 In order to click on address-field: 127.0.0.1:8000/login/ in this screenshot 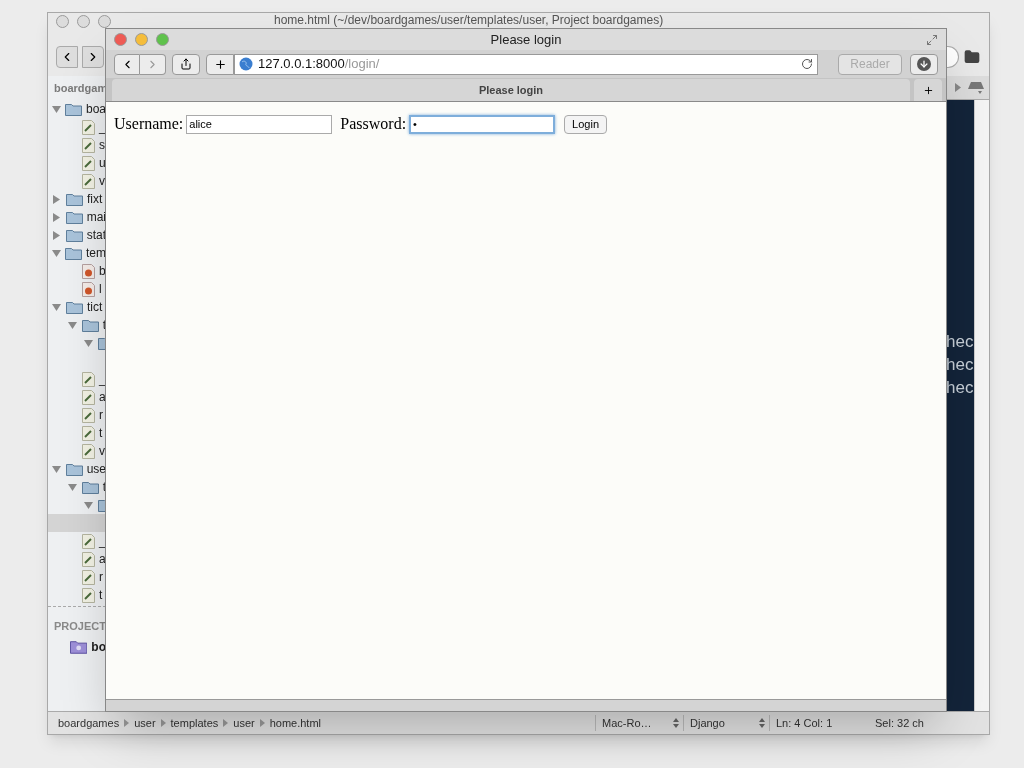, I will do `click(526, 64)`.